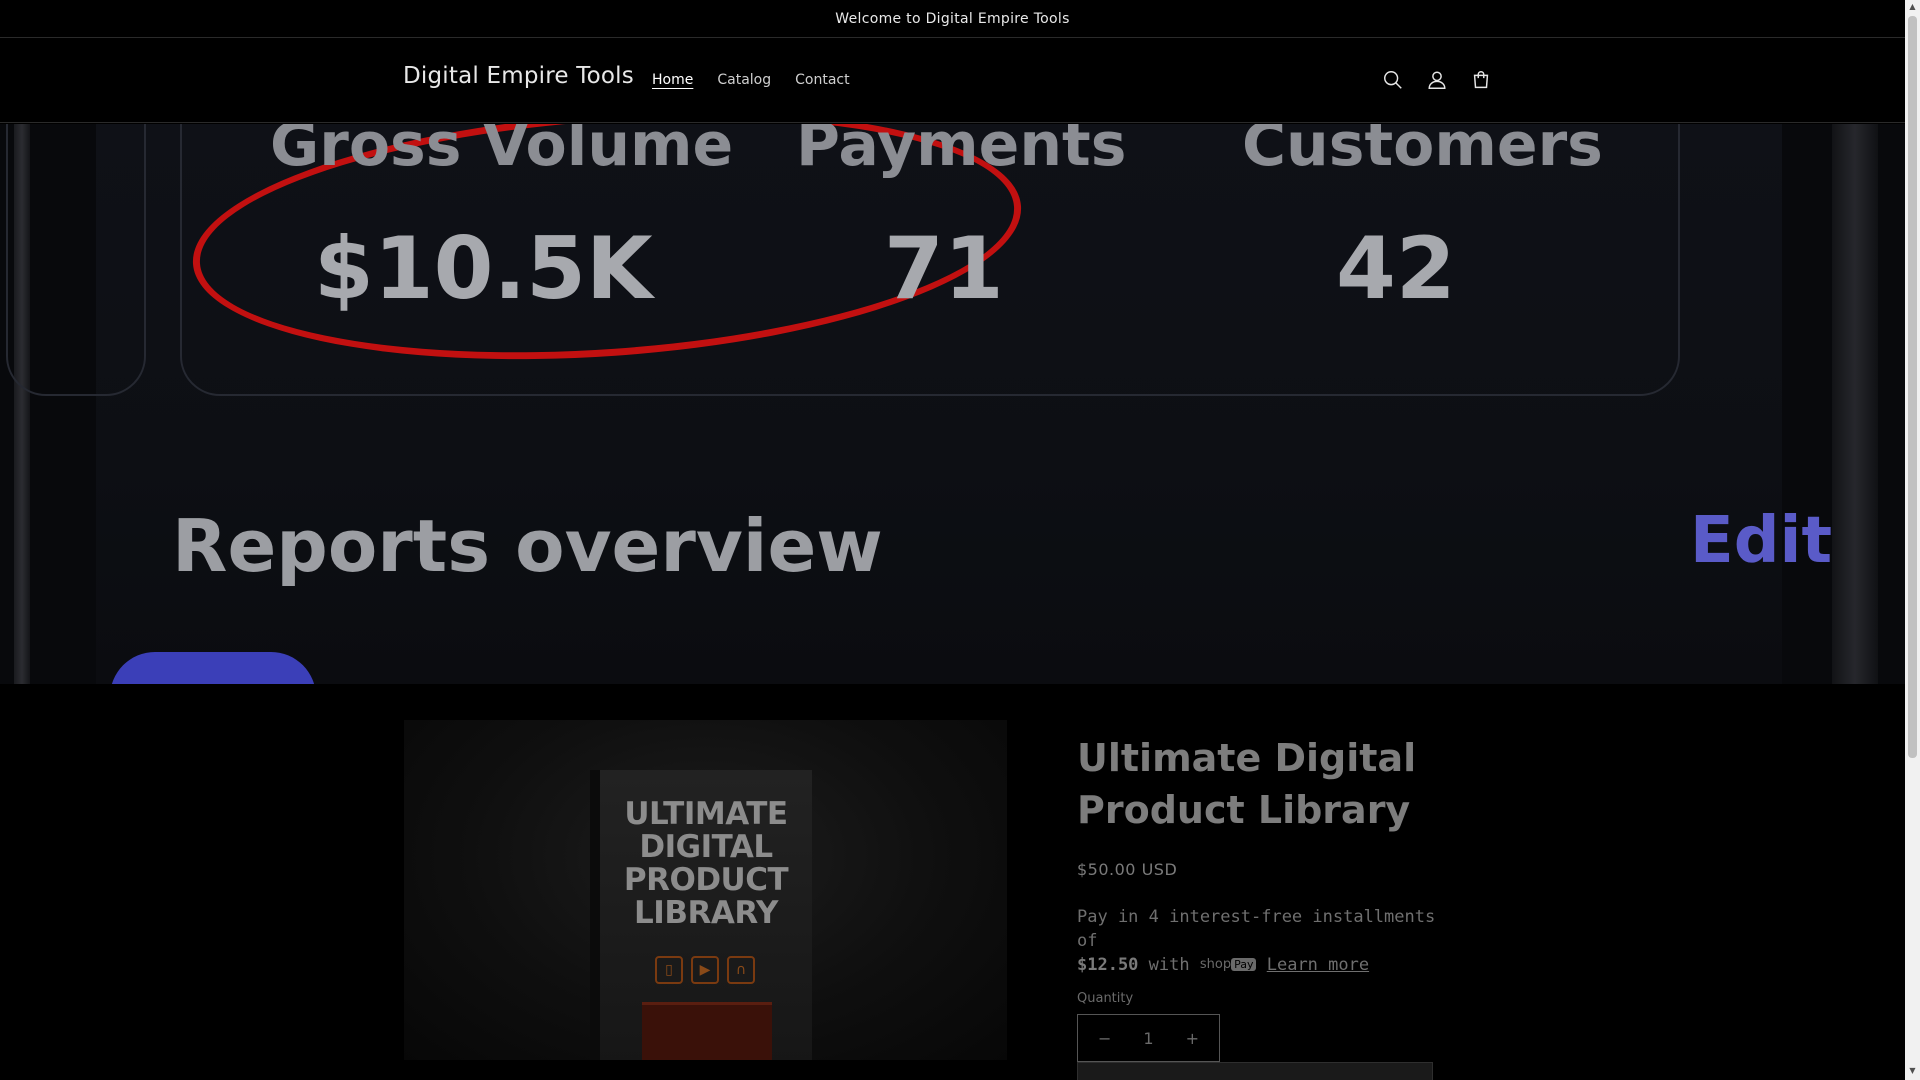  Describe the element at coordinates (672, 80) in the screenshot. I see `nav-home: Home` at that location.